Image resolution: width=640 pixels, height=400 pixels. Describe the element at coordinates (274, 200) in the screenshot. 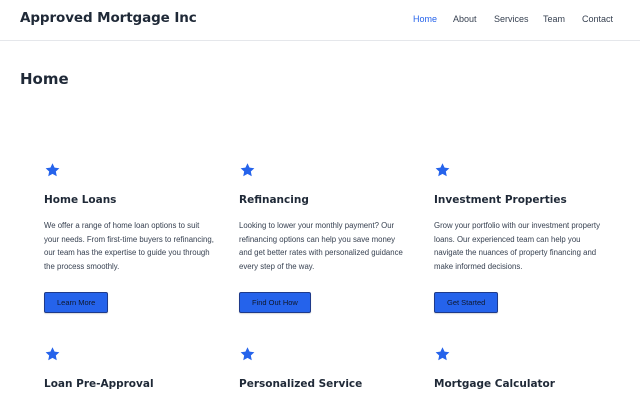

I see `card-title: Refinancing` at that location.